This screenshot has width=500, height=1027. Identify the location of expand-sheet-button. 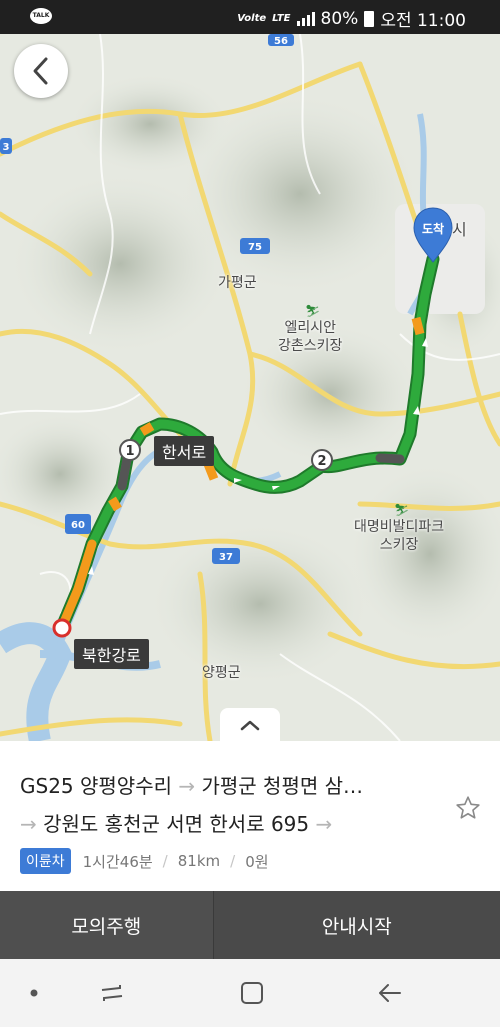
(250, 725).